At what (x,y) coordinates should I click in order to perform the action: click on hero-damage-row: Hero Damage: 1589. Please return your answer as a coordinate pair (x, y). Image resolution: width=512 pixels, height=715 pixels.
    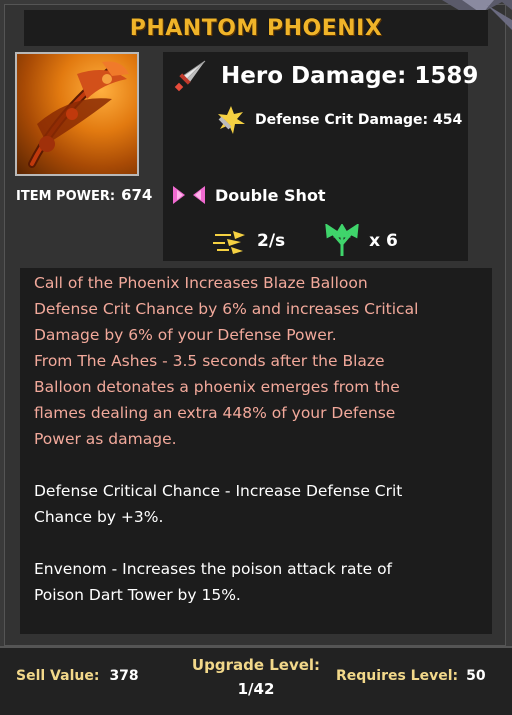
    Looking at the image, I should click on (325, 76).